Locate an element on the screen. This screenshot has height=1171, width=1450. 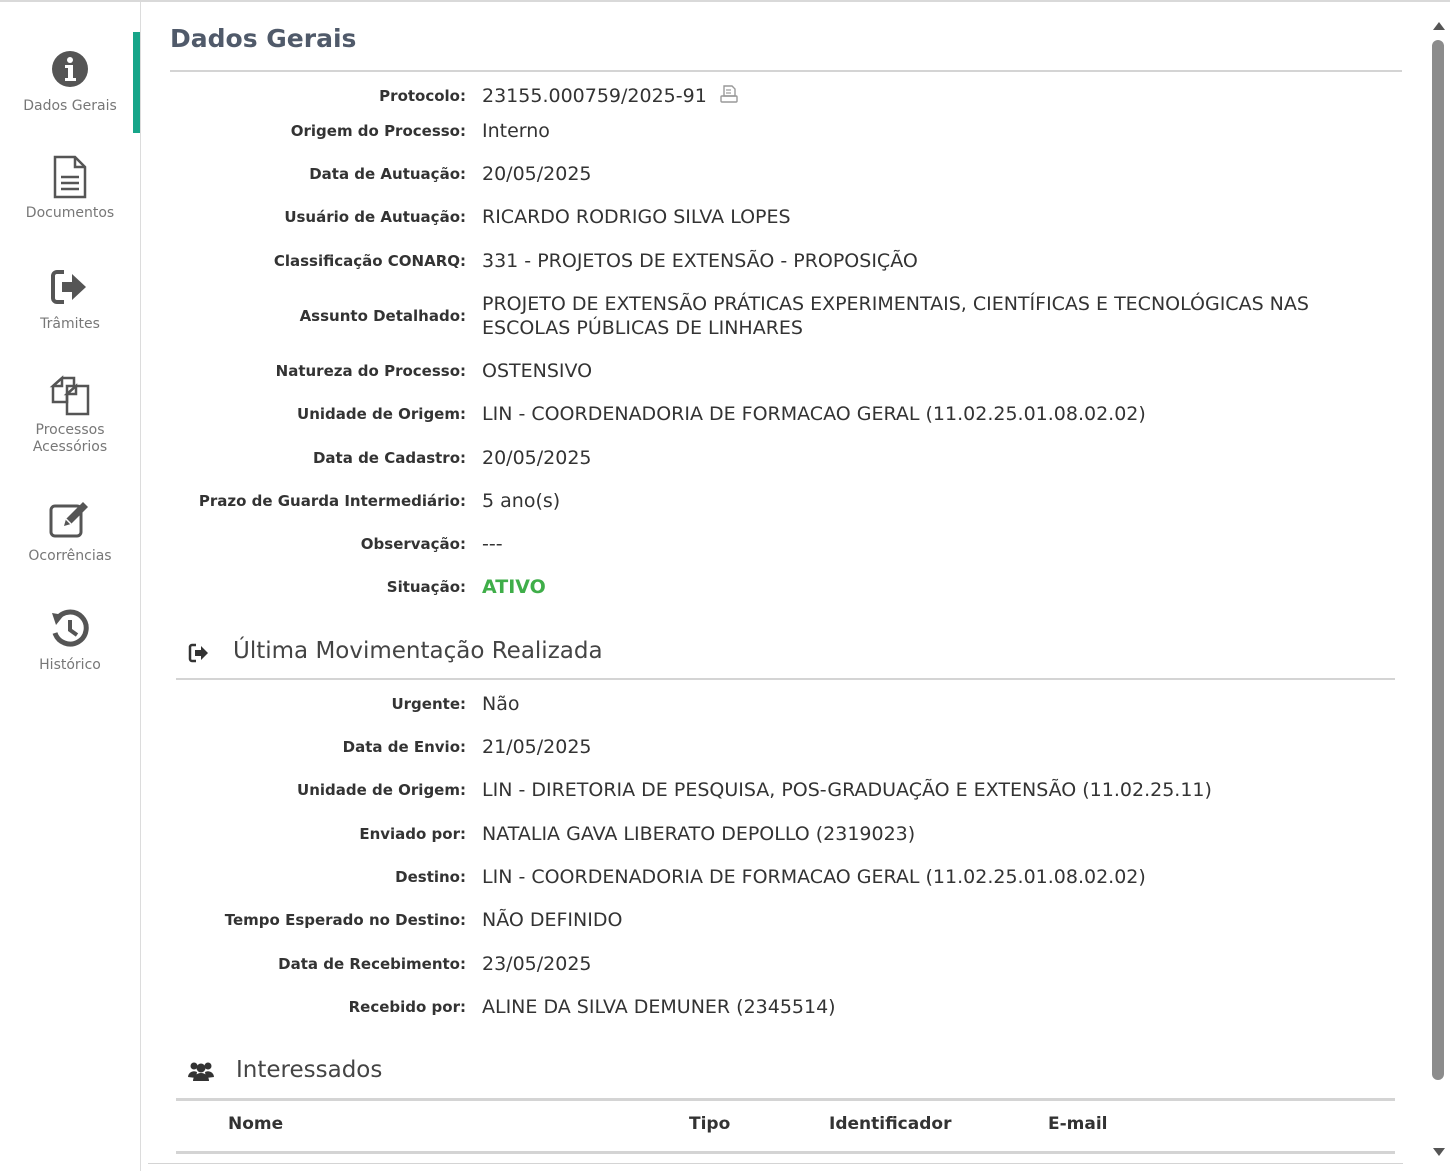
sidebar-item-dados-gerais: Dados Gerais is located at coordinates (70, 82).